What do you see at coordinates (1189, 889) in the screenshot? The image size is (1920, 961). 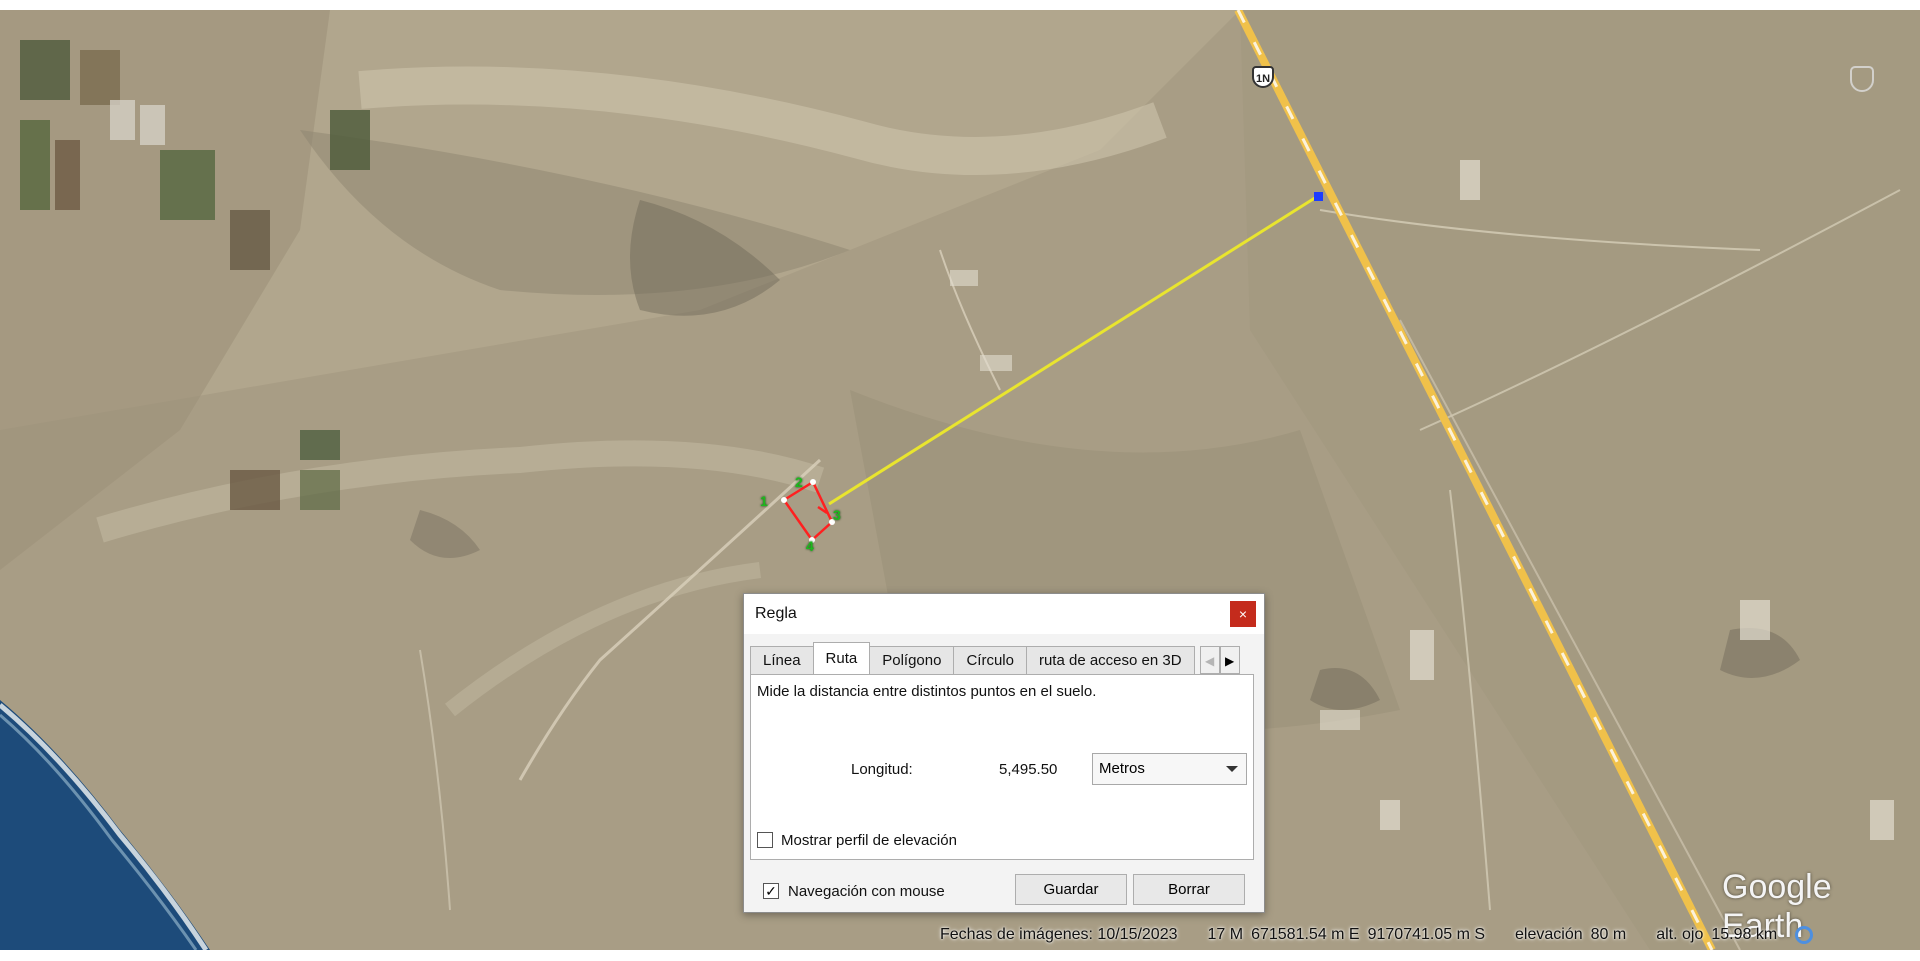 I see `clear-button: Borrar` at bounding box center [1189, 889].